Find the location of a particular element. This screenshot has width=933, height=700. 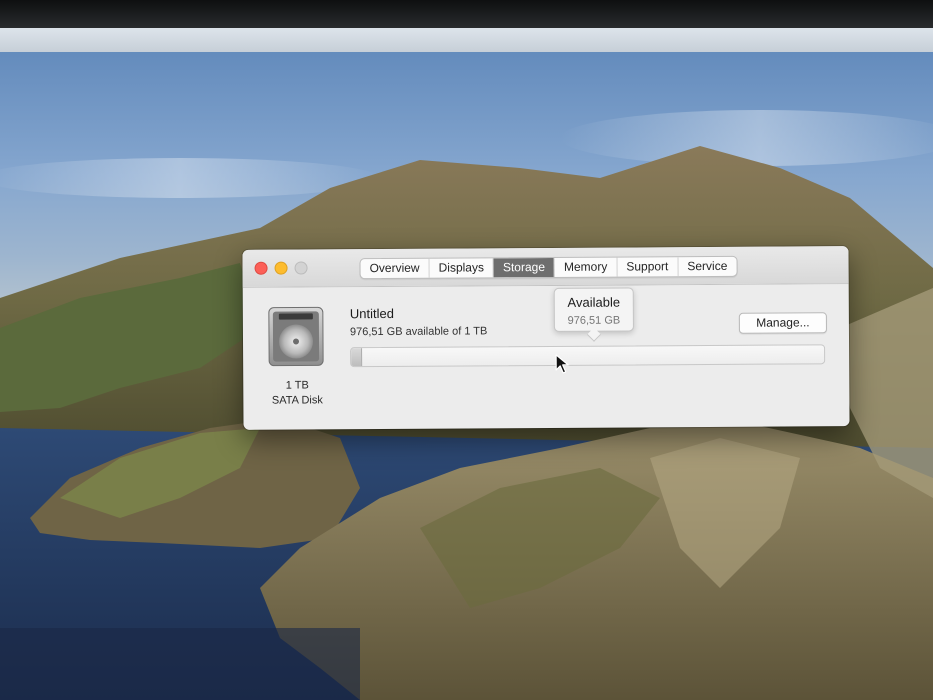

tooltip-arrow is located at coordinates (594, 334).